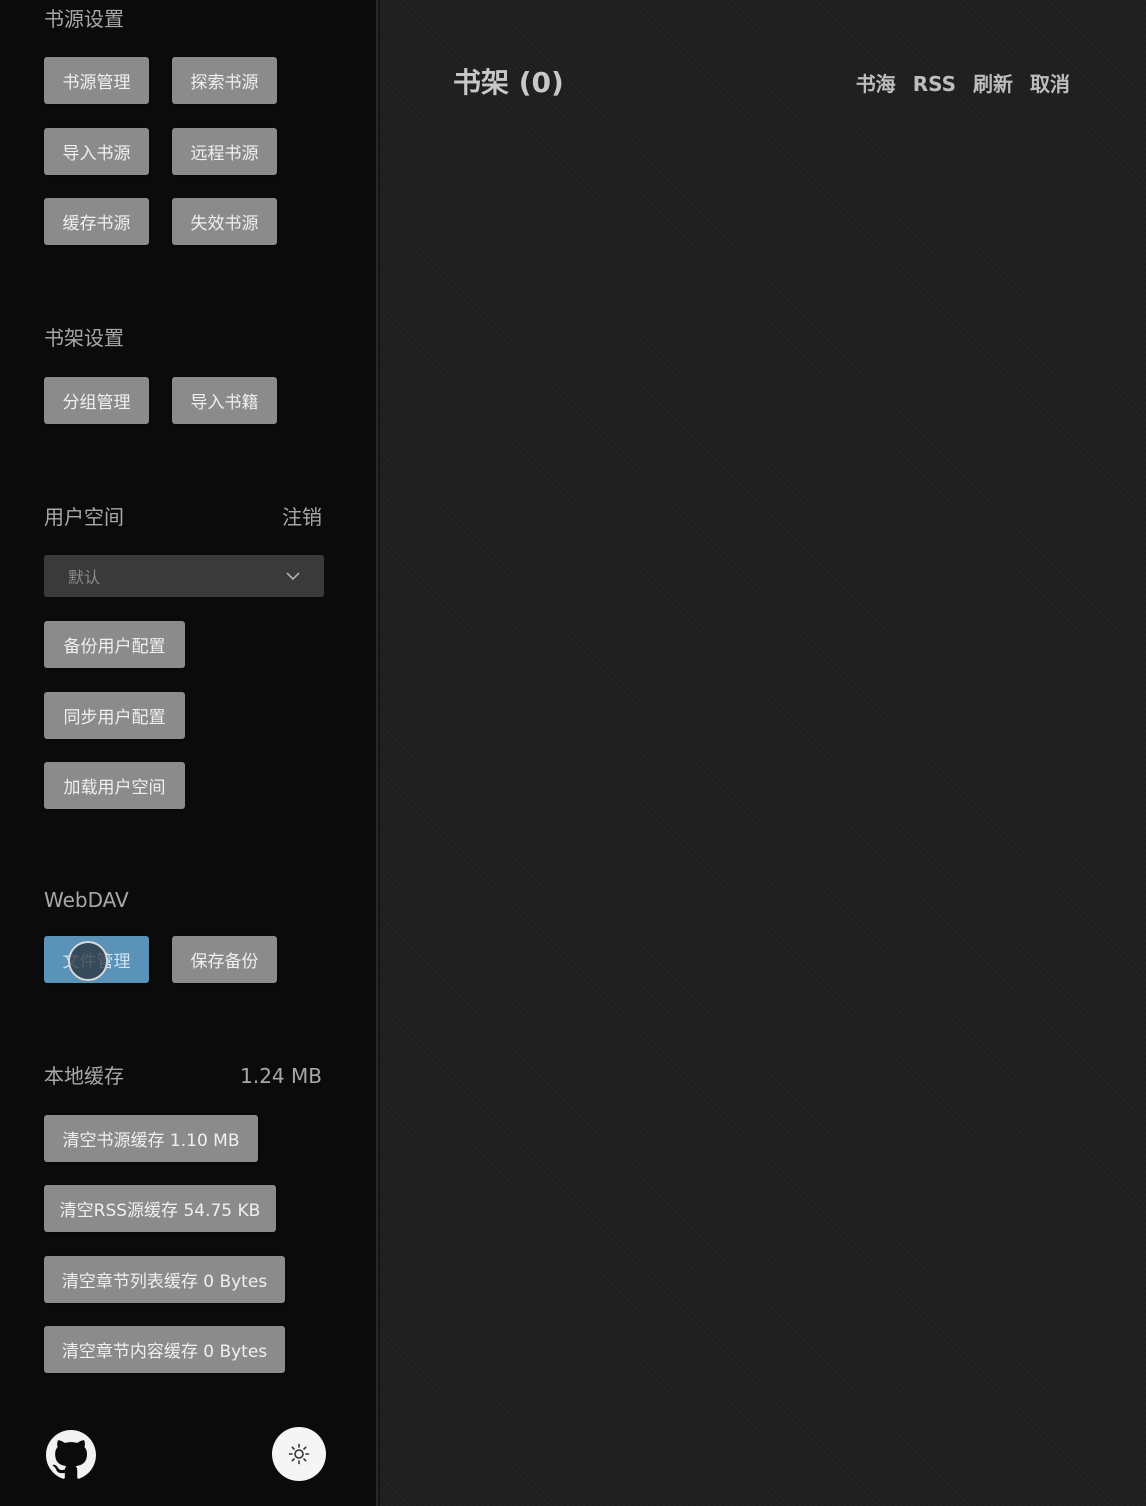  Describe the element at coordinates (302, 517) in the screenshot. I see `logout-link: 注销` at that location.